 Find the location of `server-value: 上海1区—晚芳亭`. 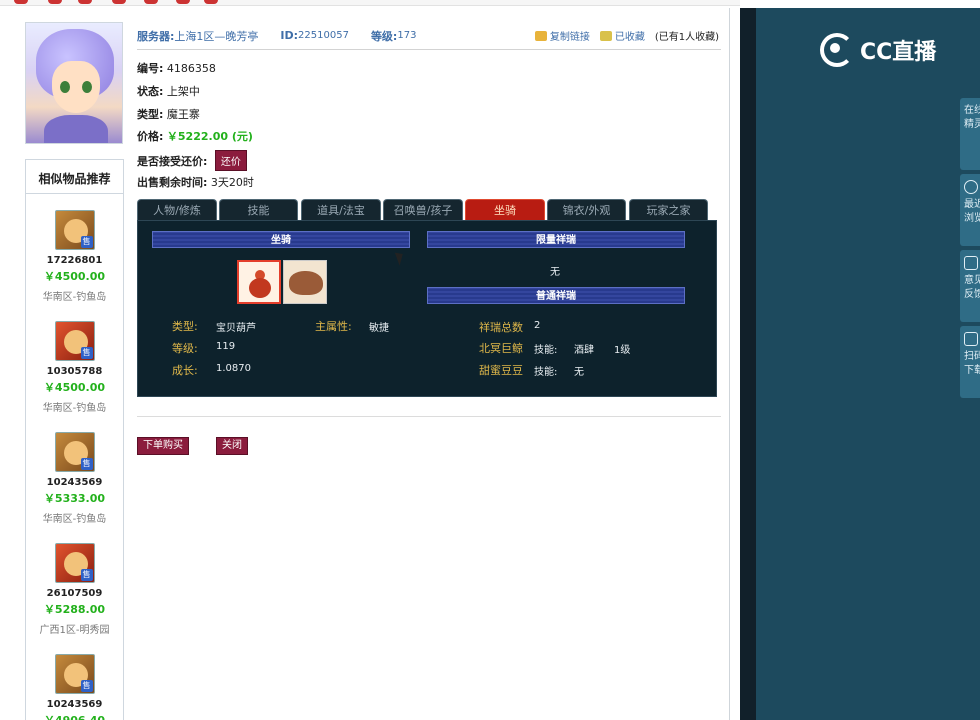

server-value: 上海1区—晚芳亭 is located at coordinates (216, 36).